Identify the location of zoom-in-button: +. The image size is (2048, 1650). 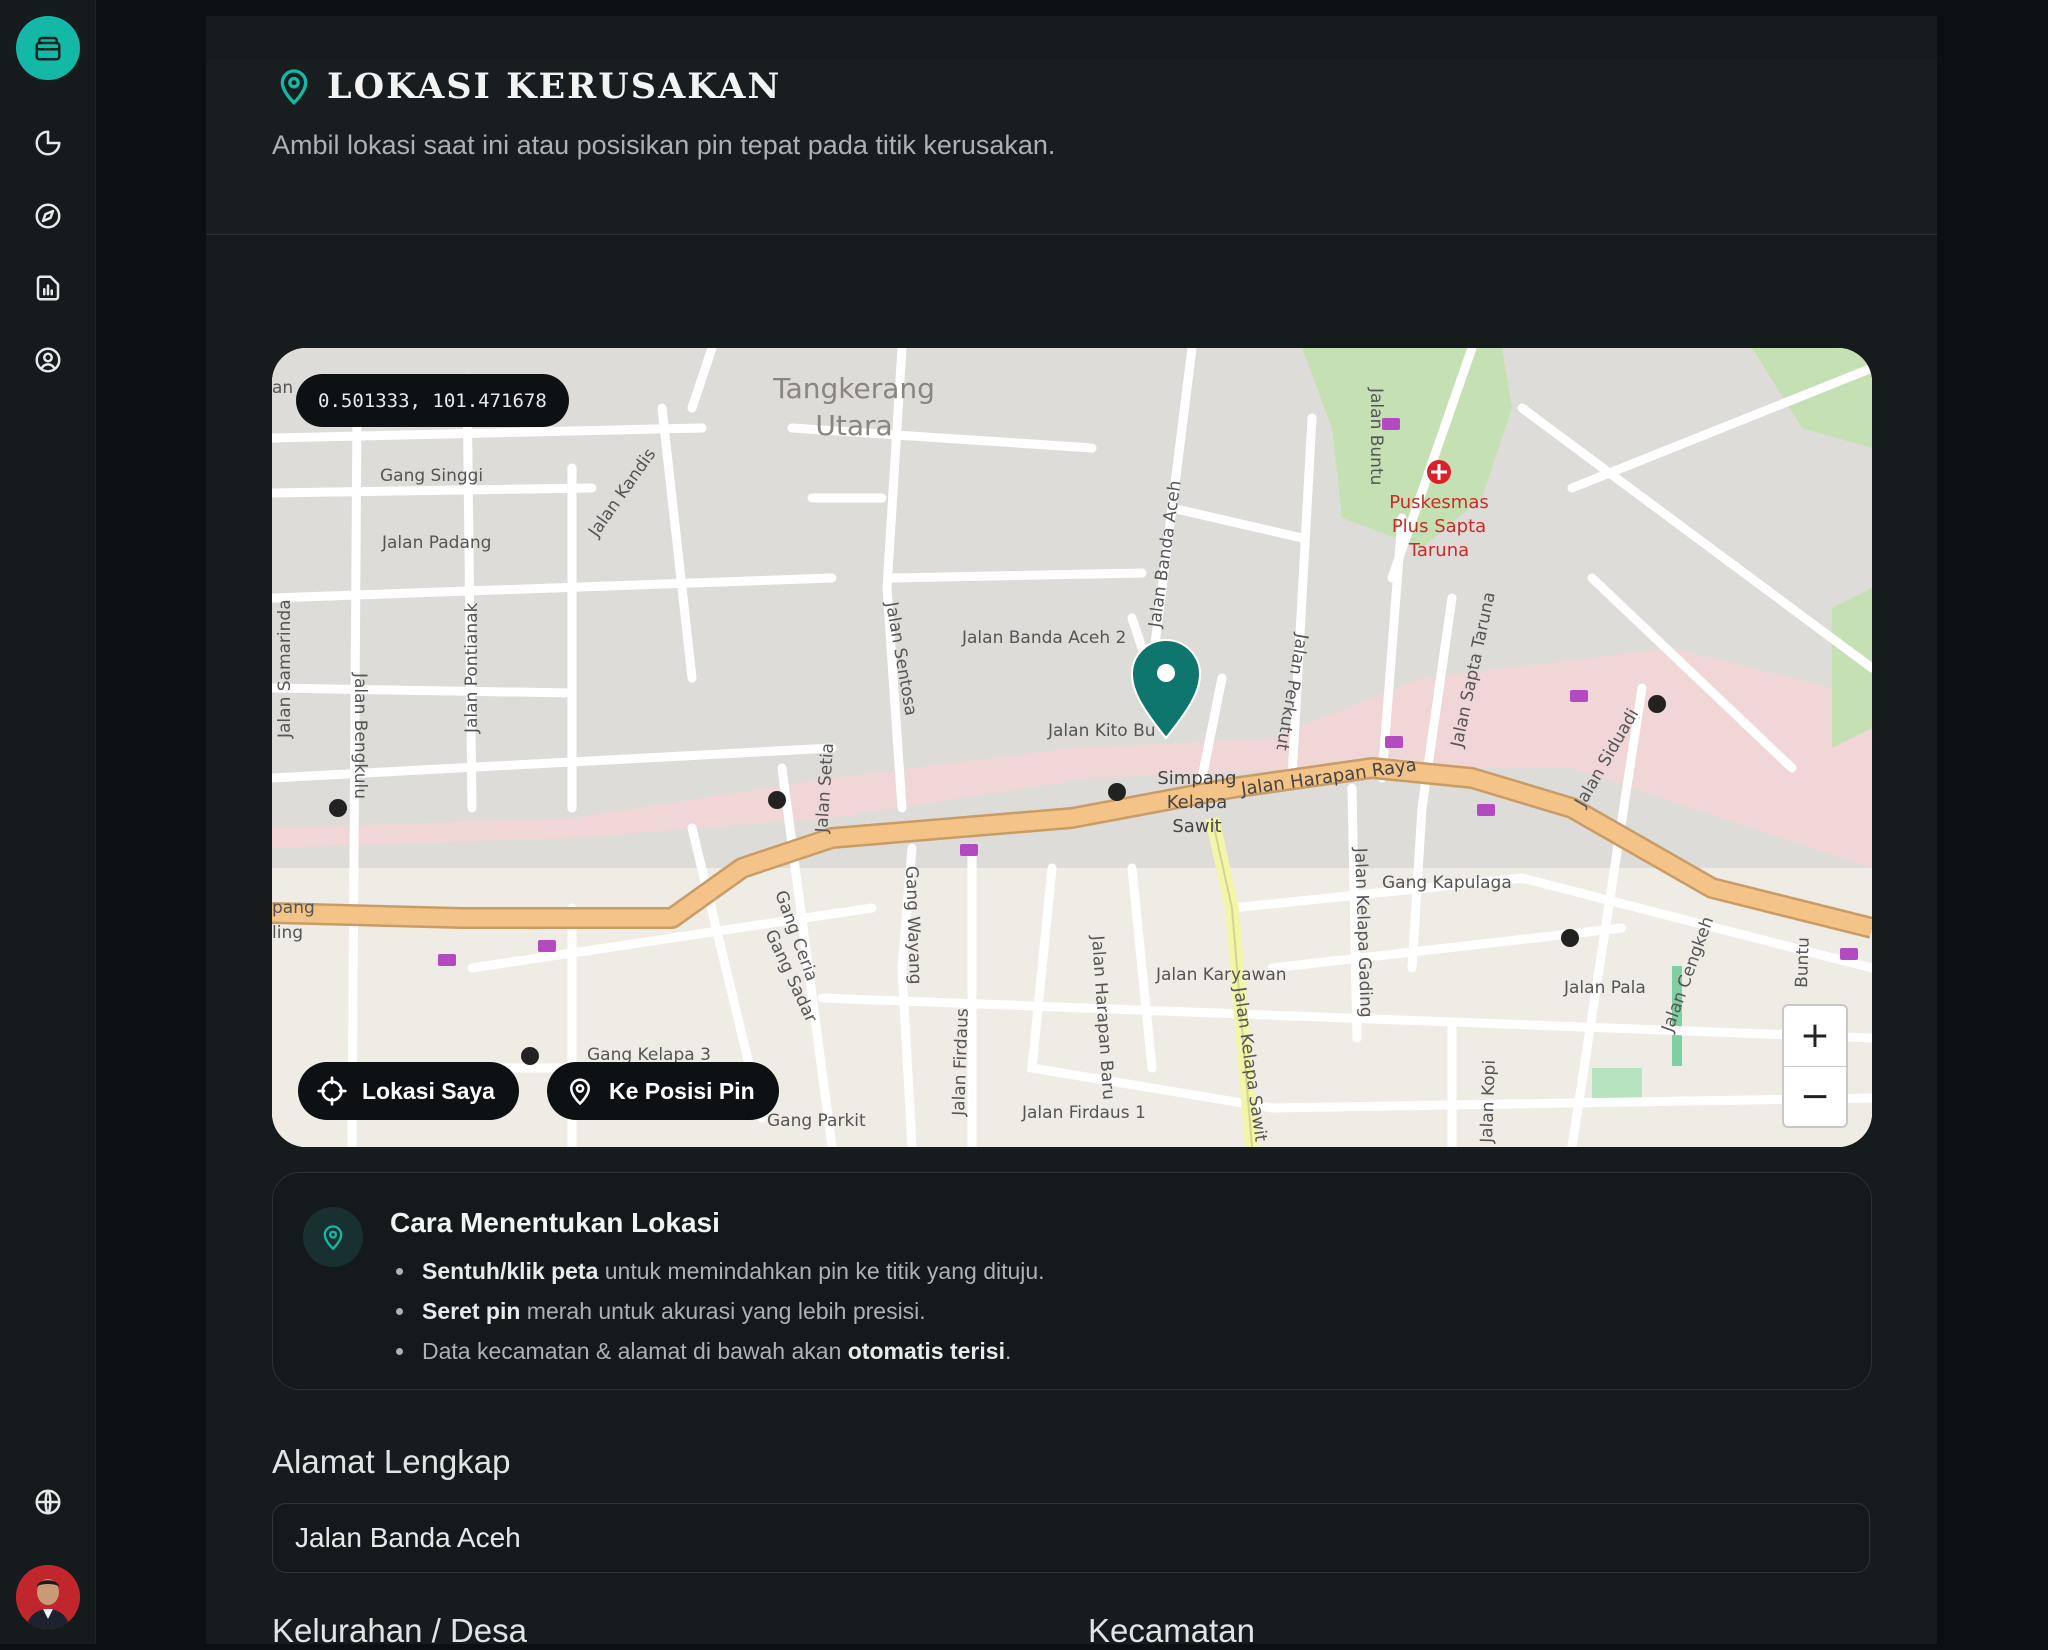
(1815, 1036).